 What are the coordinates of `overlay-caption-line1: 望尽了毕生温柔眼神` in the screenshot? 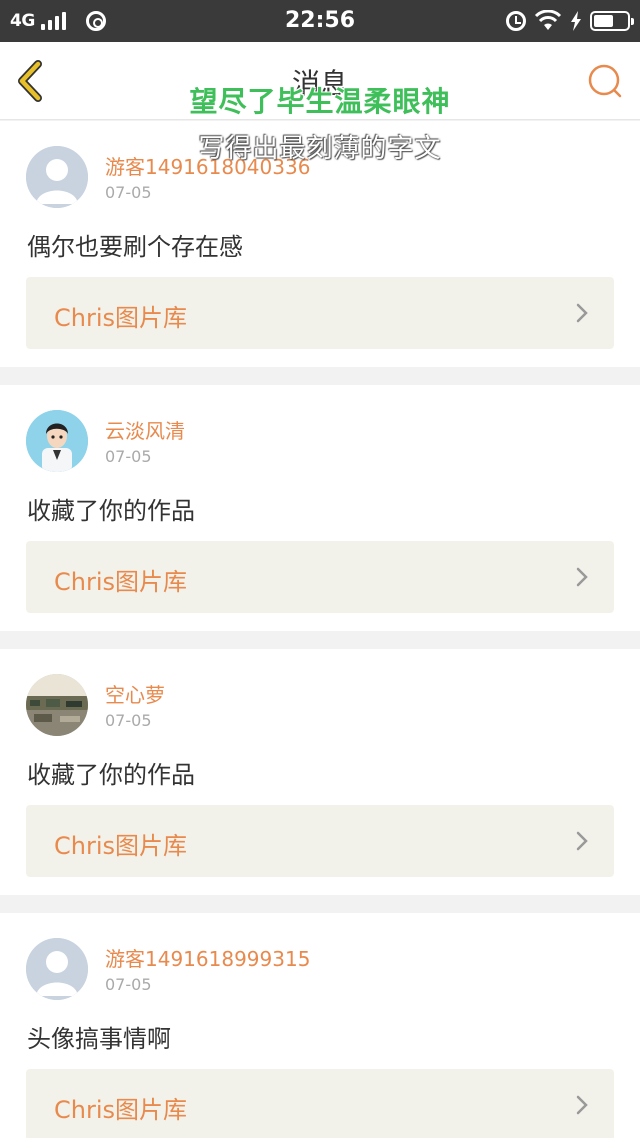 It's located at (320, 101).